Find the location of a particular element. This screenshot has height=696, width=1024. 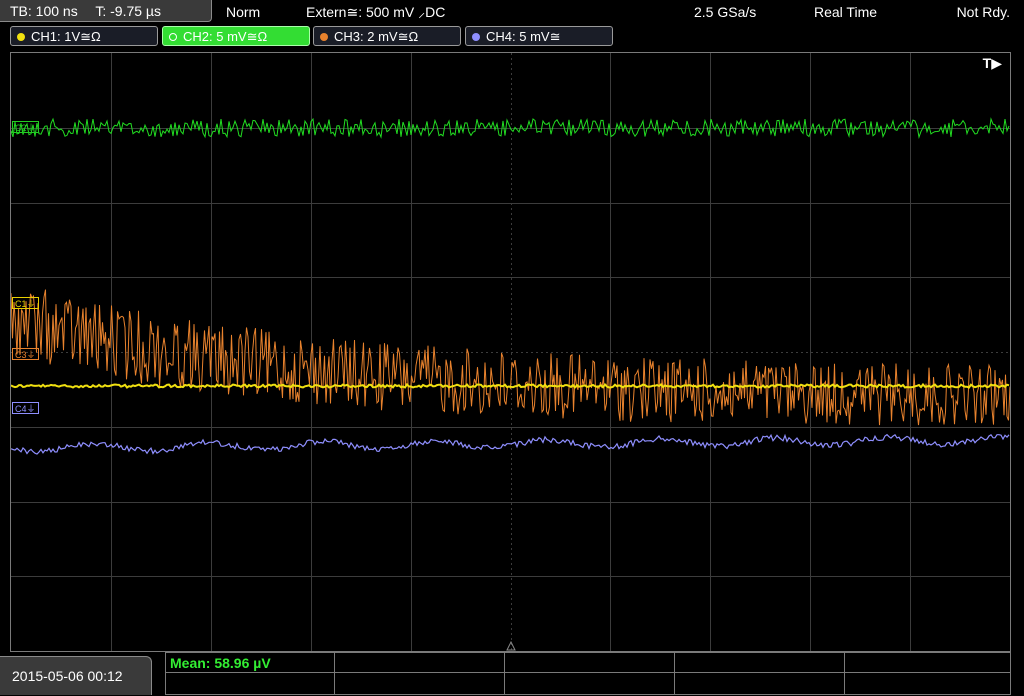

channel-tab-ch2: CH2: 5 mV≅Ω is located at coordinates (236, 36).